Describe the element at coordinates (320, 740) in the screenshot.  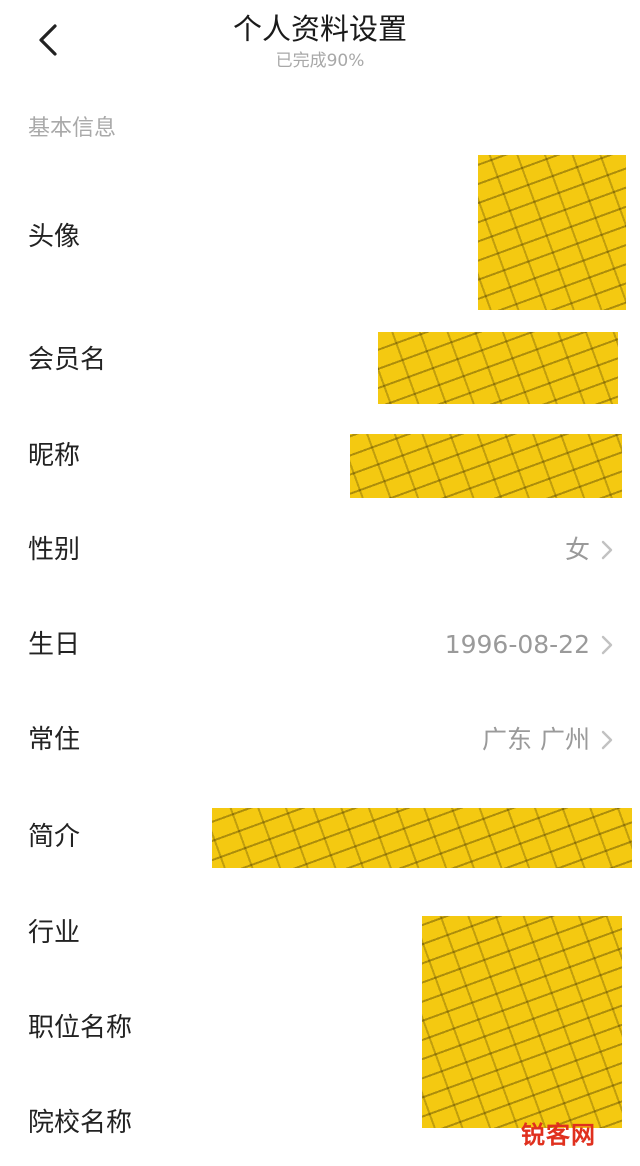
I see `row-residence: 常住 广东 广州` at that location.